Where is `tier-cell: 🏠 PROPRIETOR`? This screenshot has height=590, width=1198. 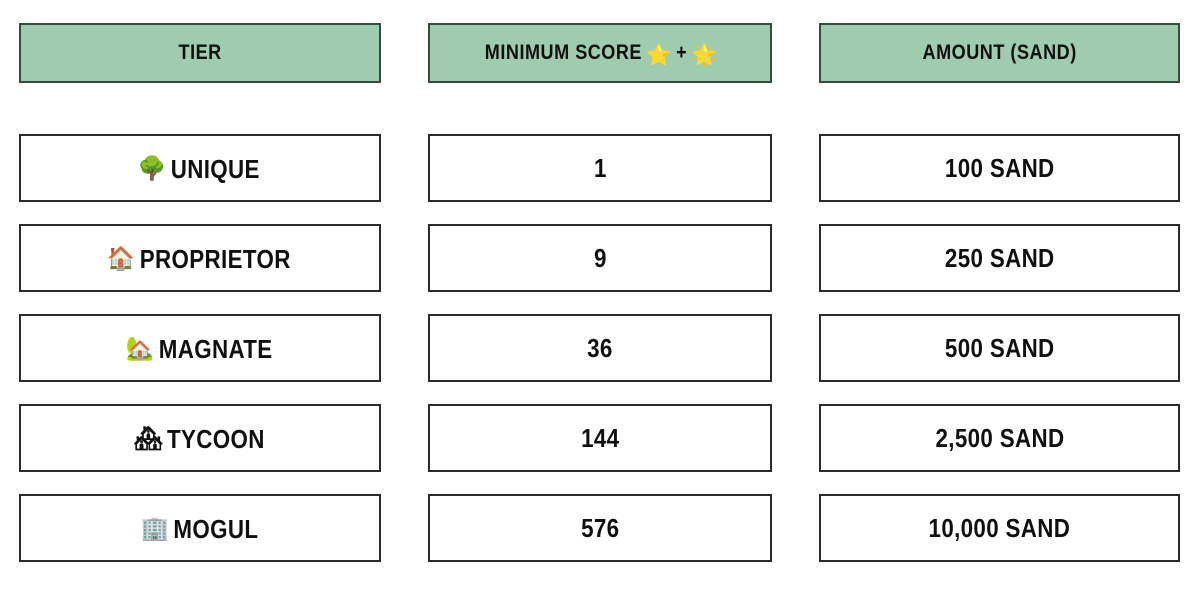
tier-cell: 🏠 PROPRIETOR is located at coordinates (200, 258).